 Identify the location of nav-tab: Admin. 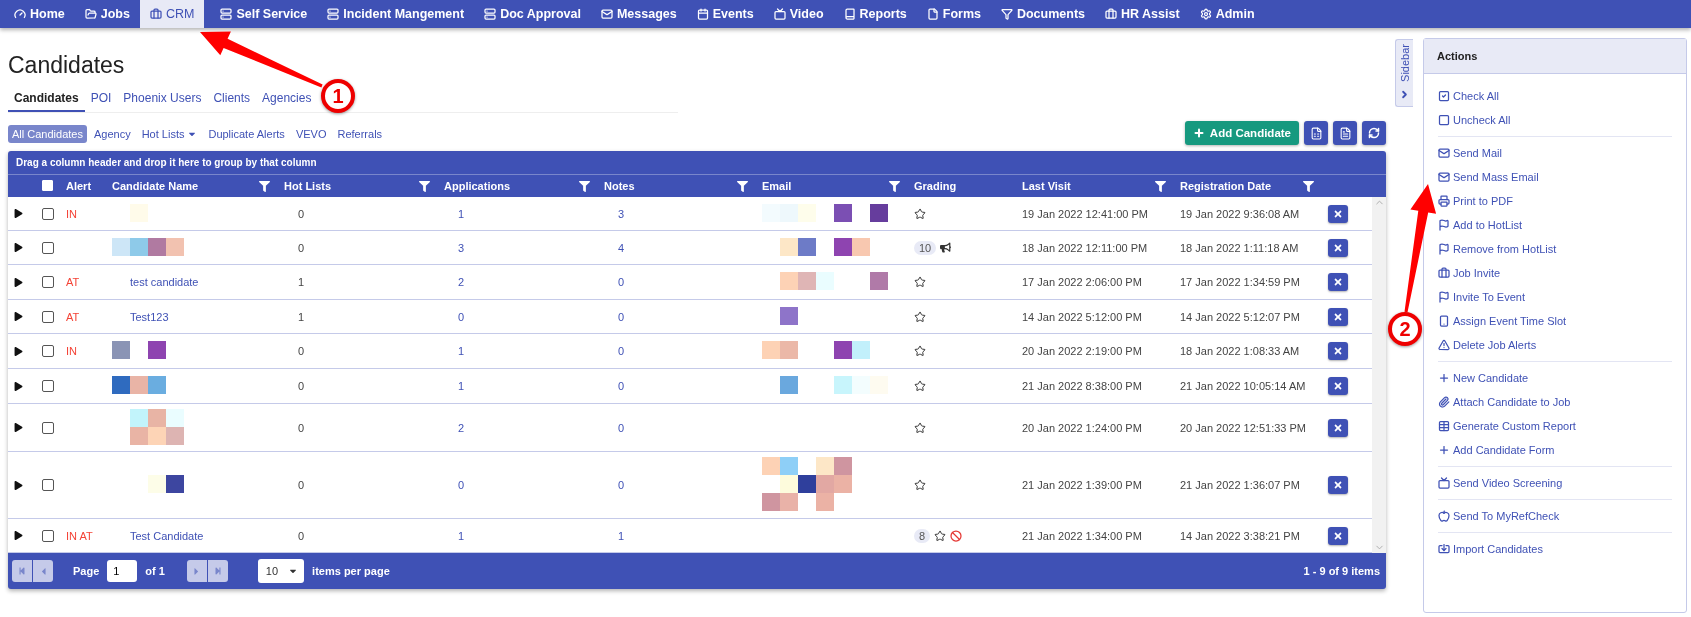
(1227, 14).